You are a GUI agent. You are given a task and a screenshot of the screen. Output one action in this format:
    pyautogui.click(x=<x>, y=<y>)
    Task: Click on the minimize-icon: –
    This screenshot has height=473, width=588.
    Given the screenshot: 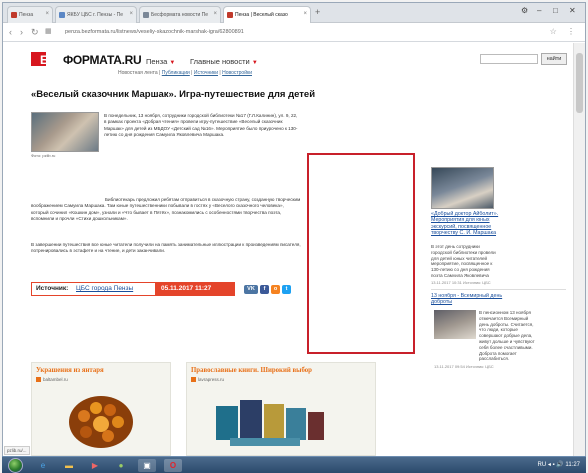 What is the action you would take?
    pyautogui.click(x=539, y=10)
    